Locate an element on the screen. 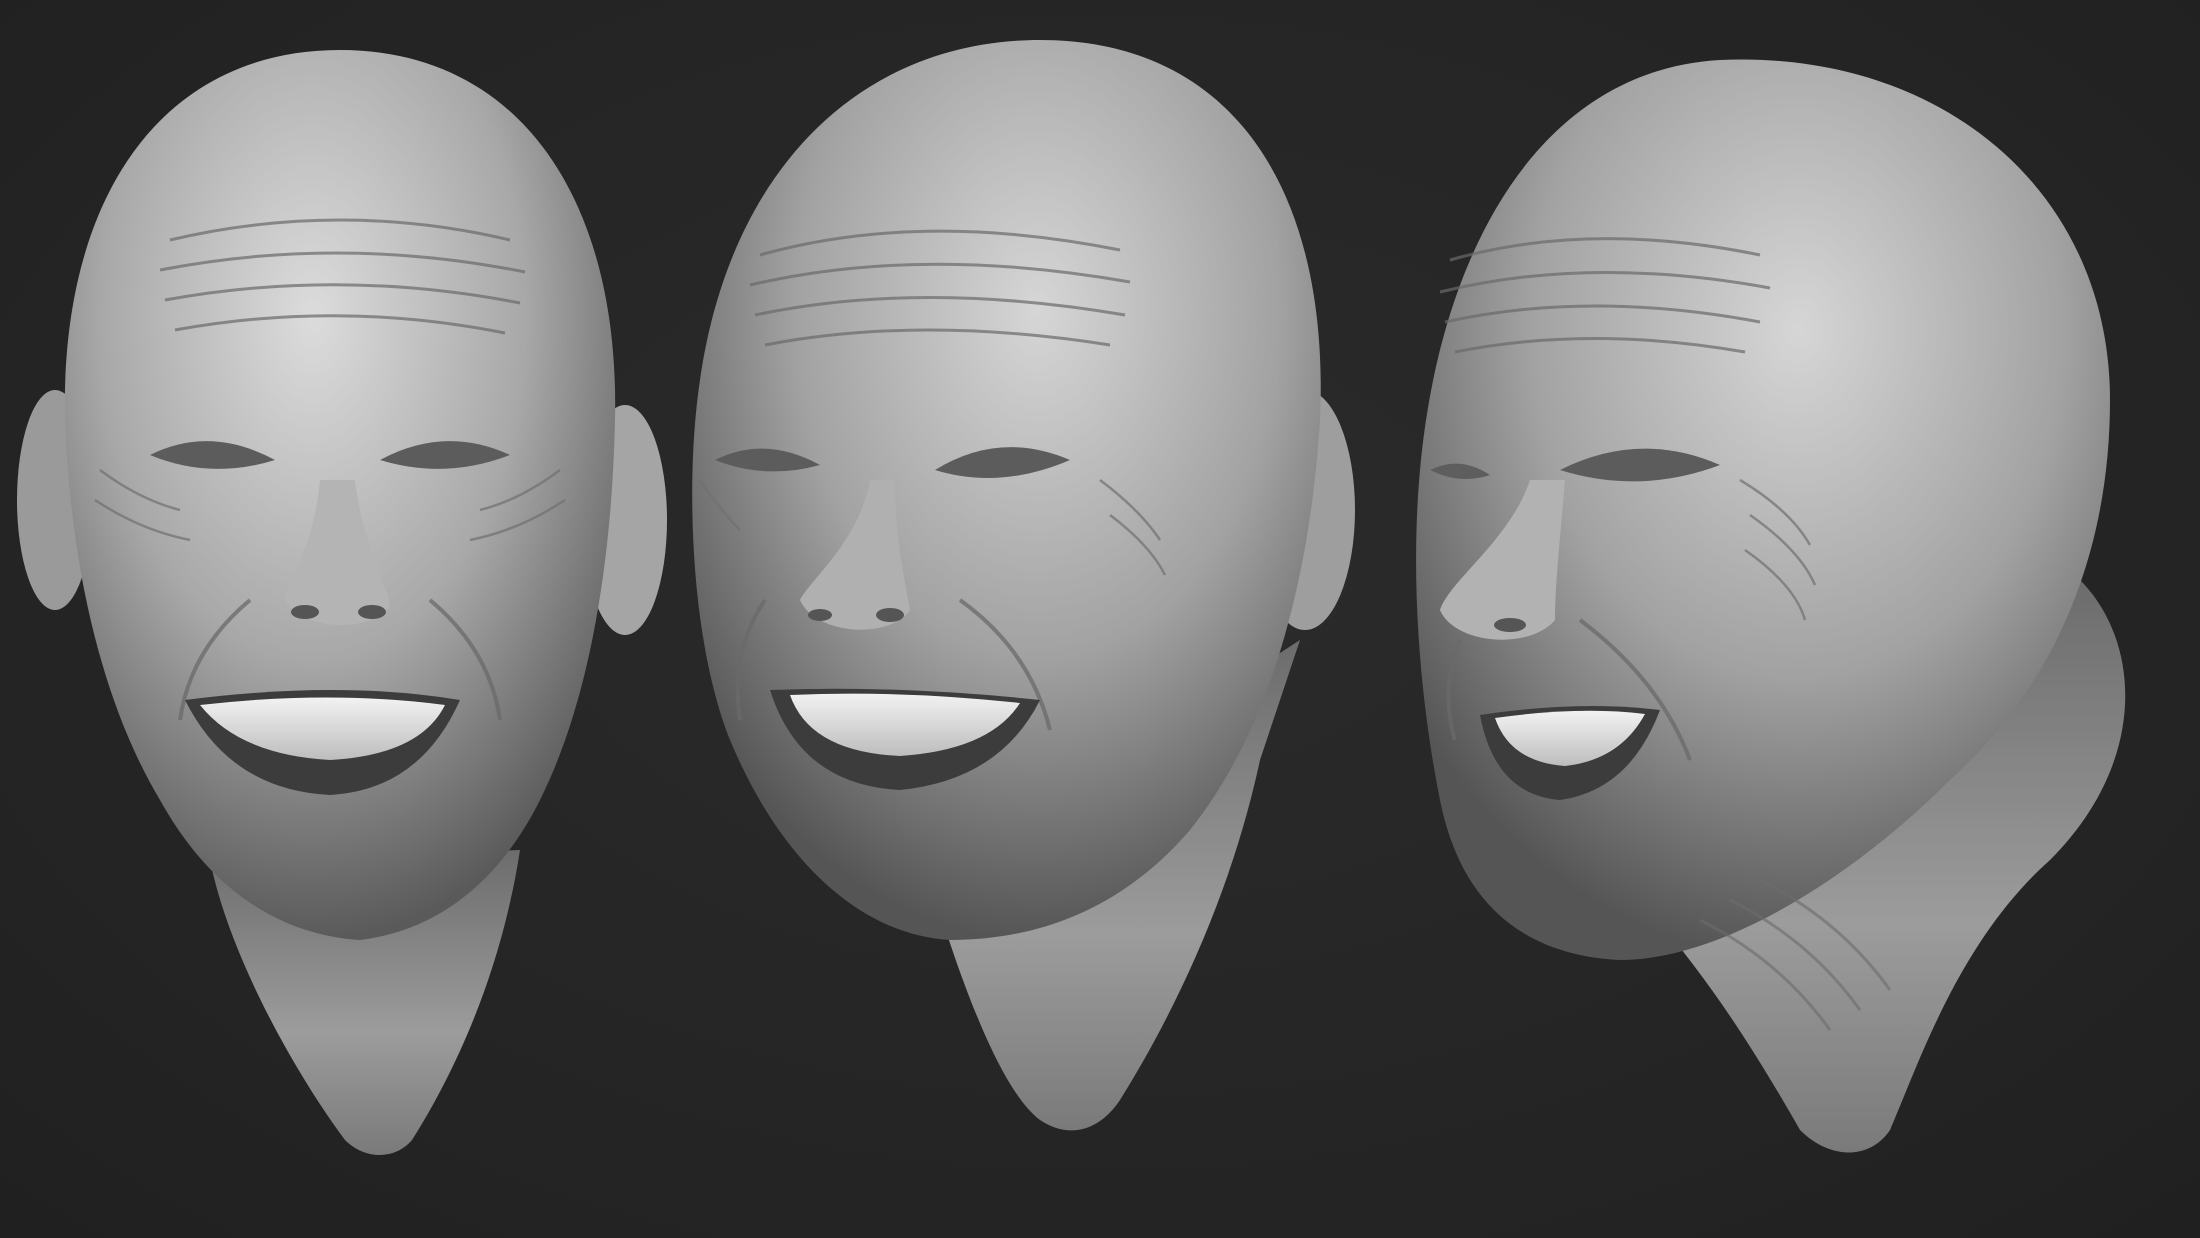  nostril is located at coordinates (1510, 625).